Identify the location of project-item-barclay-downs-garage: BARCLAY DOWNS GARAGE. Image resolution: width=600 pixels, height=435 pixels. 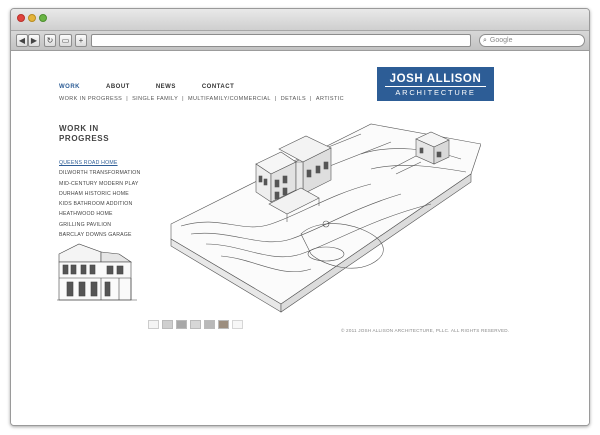
(99, 235).